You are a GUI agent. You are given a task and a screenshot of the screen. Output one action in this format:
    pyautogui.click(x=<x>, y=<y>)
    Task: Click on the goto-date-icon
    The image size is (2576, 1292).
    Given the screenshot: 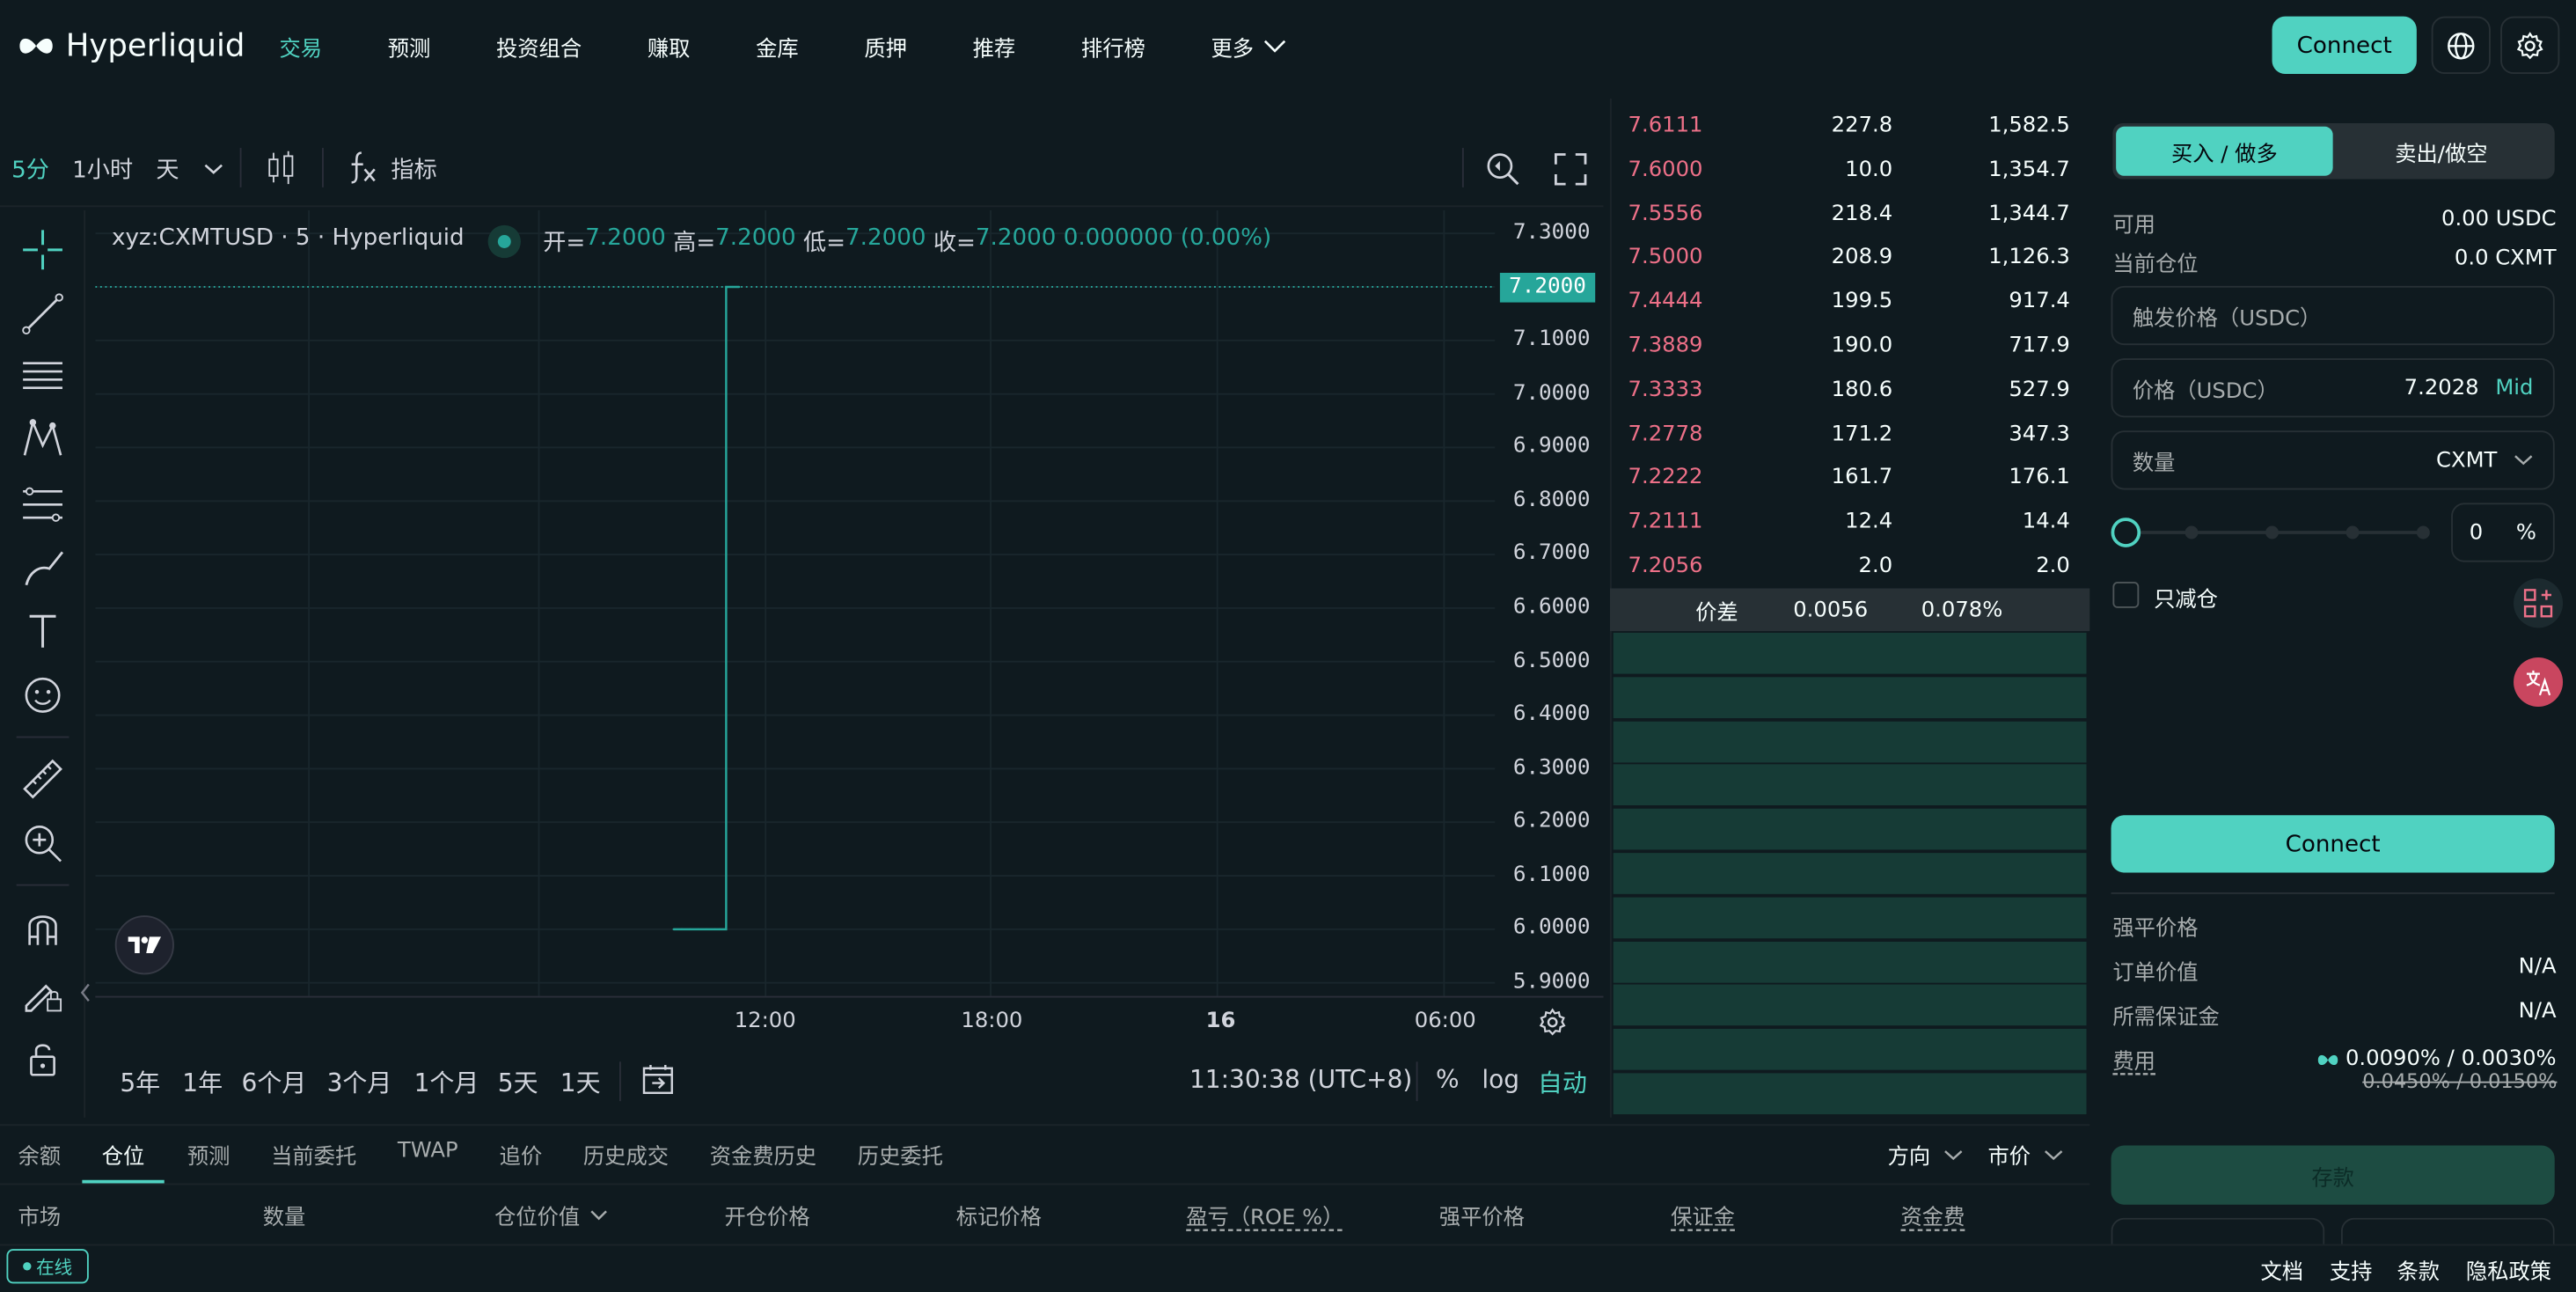 What is the action you would take?
    pyautogui.click(x=658, y=1079)
    